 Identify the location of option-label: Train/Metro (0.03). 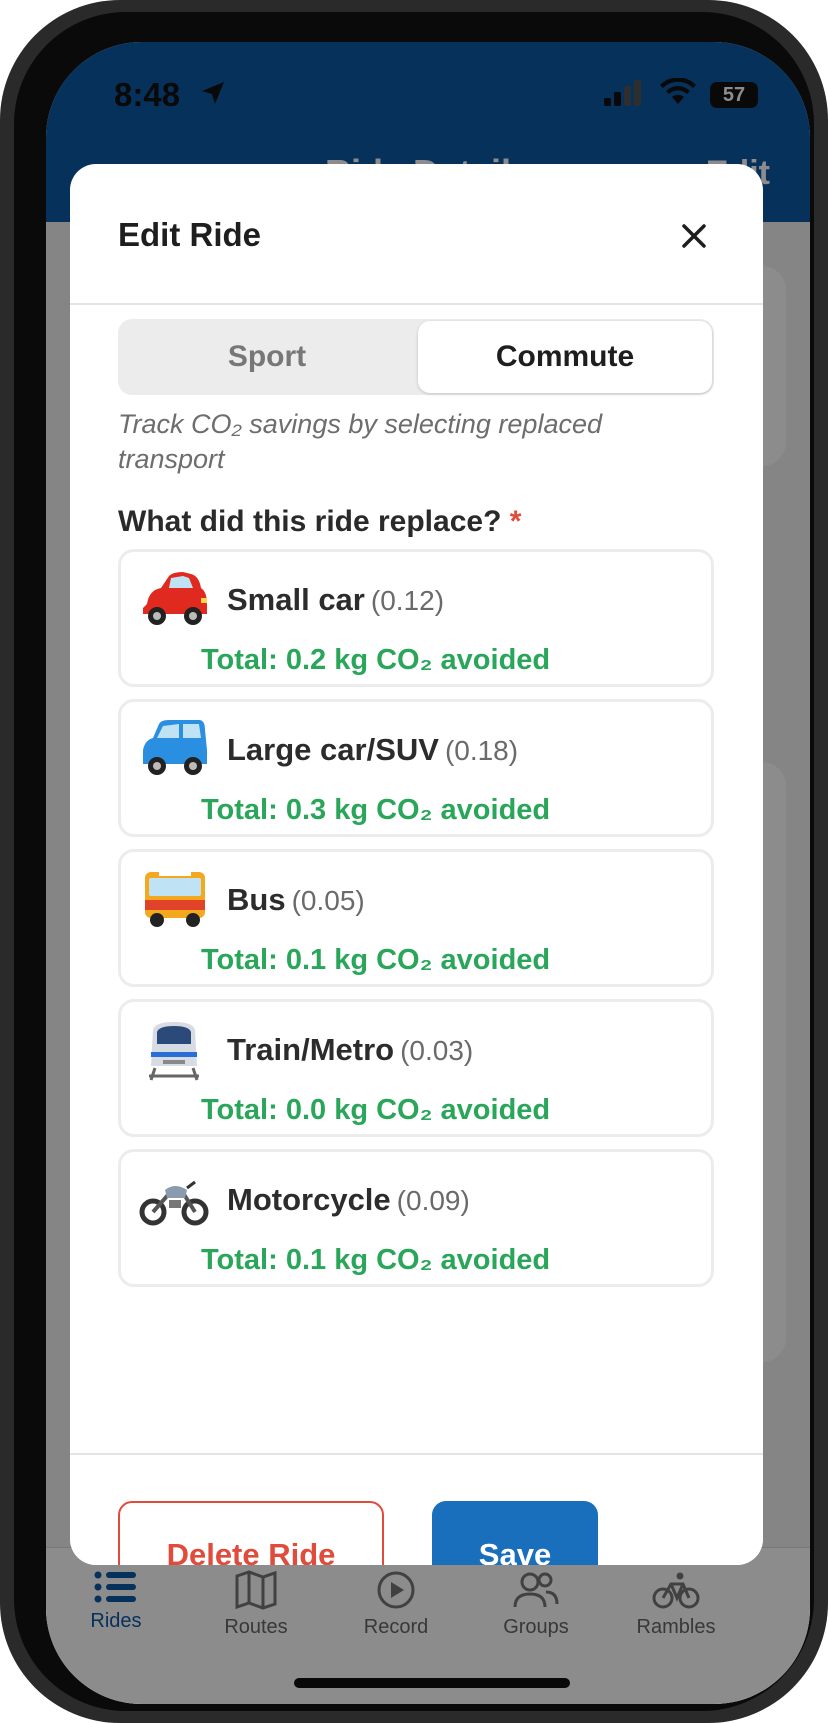
(350, 1050).